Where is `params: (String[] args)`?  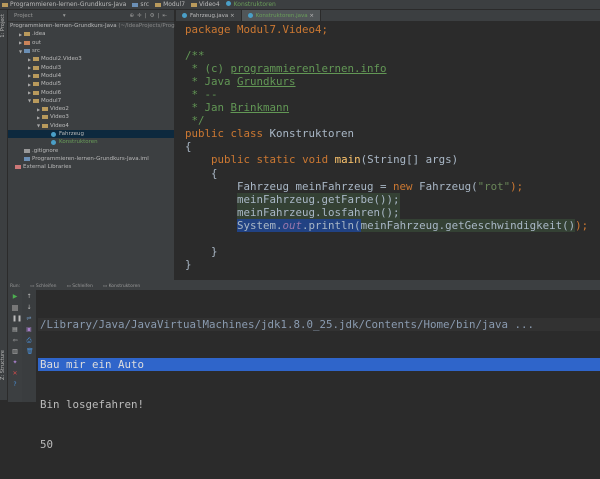 params: (String[] args) is located at coordinates (409, 160).